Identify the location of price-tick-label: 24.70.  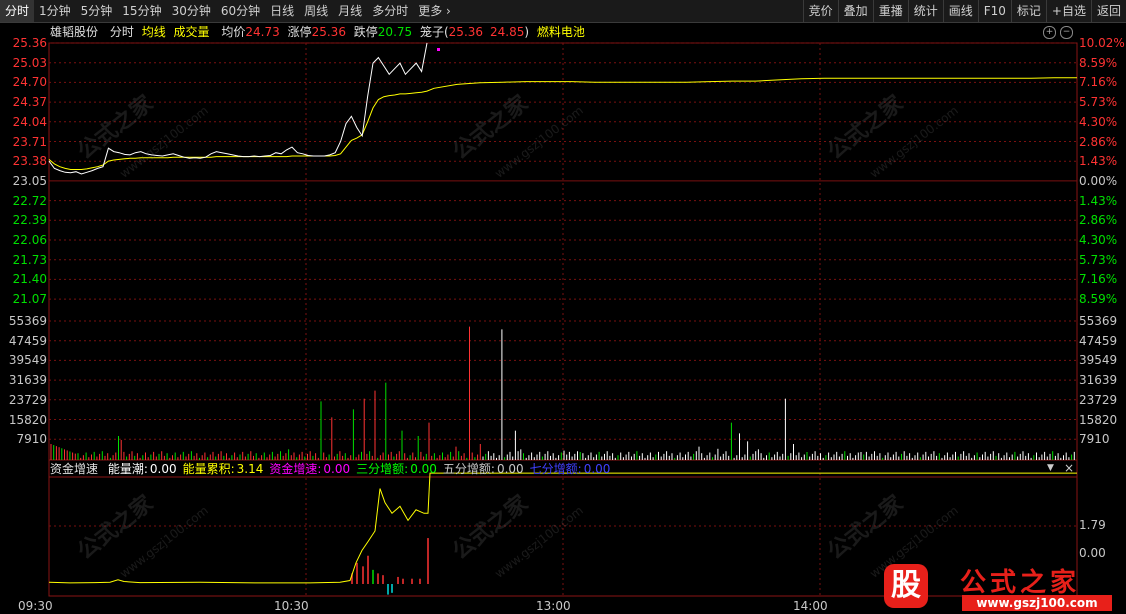
(29, 82).